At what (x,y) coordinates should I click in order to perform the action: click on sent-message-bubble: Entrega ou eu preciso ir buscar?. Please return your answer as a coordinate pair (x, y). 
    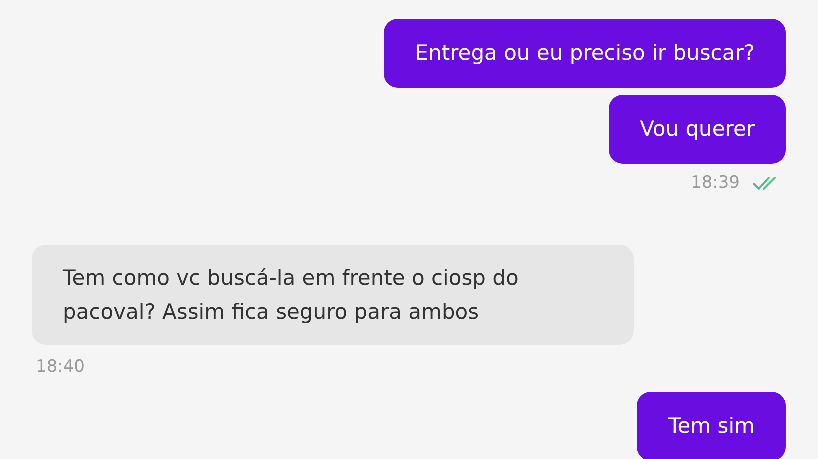
    Looking at the image, I should click on (585, 53).